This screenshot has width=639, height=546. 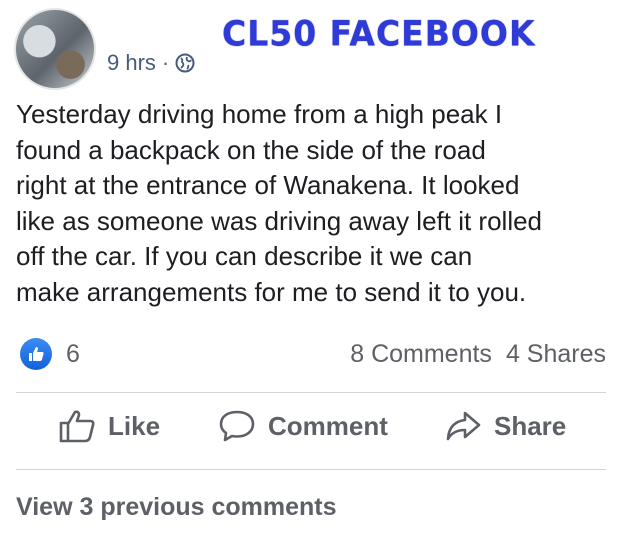 What do you see at coordinates (311, 469) in the screenshot?
I see `divider-bottom` at bounding box center [311, 469].